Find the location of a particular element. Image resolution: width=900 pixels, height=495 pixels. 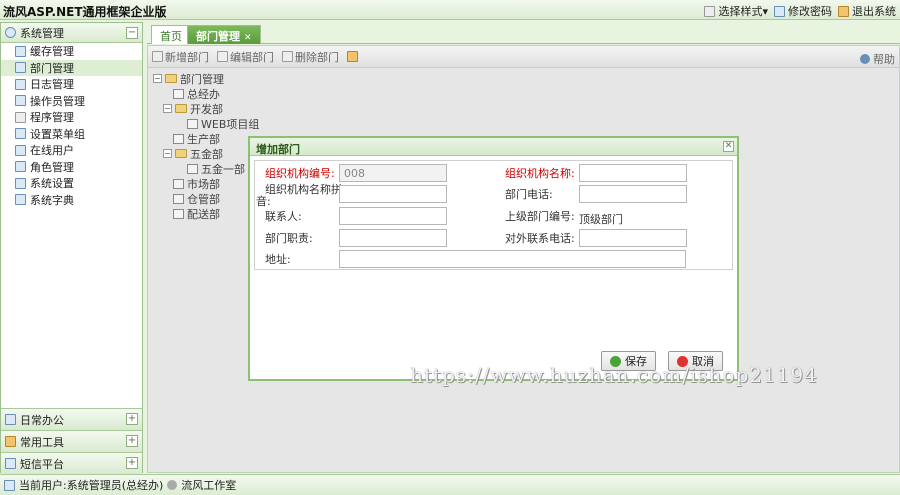

wrench-icon is located at coordinates (20, 183).